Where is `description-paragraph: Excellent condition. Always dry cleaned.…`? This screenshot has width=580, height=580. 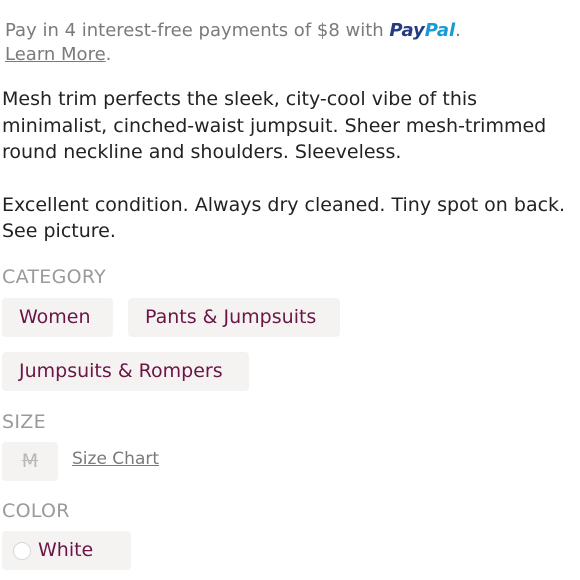
description-paragraph: Excellent condition. Always dry cleaned.… is located at coordinates (284, 218).